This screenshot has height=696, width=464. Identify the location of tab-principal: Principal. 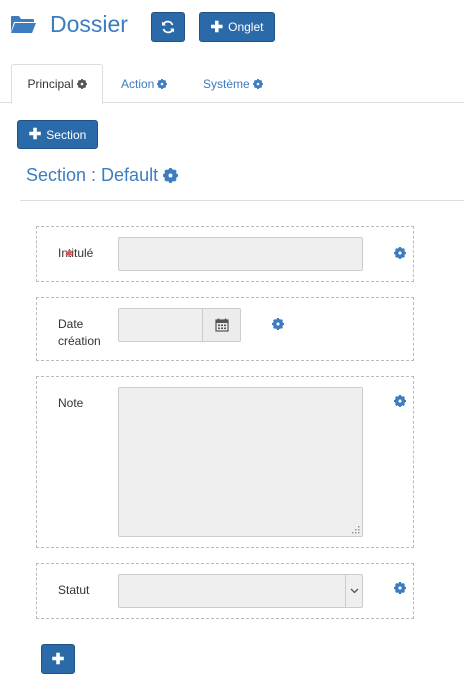
(57, 84).